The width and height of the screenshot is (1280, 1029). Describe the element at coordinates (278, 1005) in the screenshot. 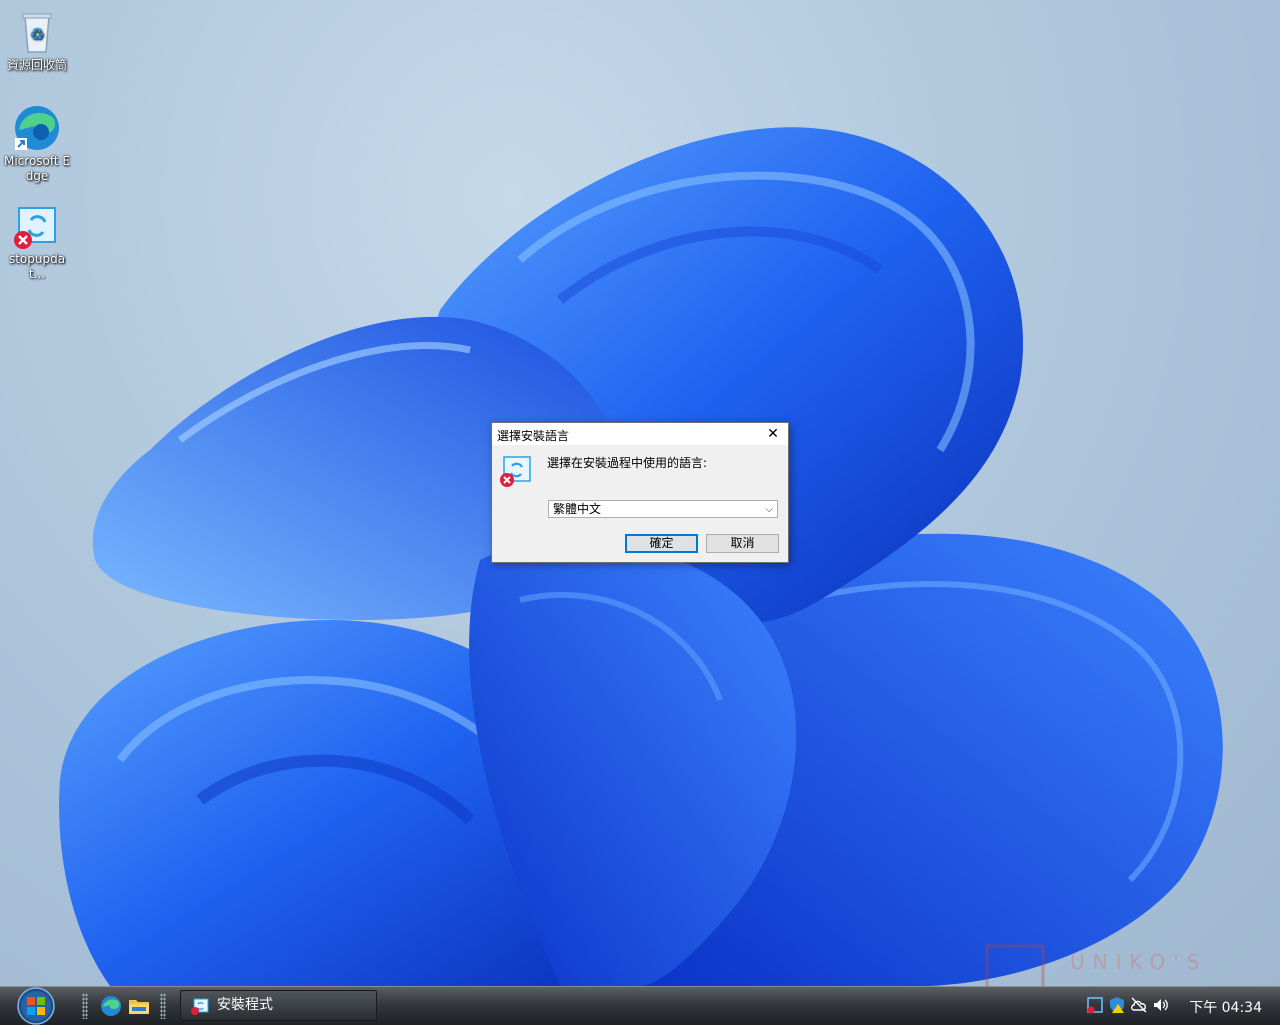

I see `taskbar-item-setup: 安裝程式` at that location.